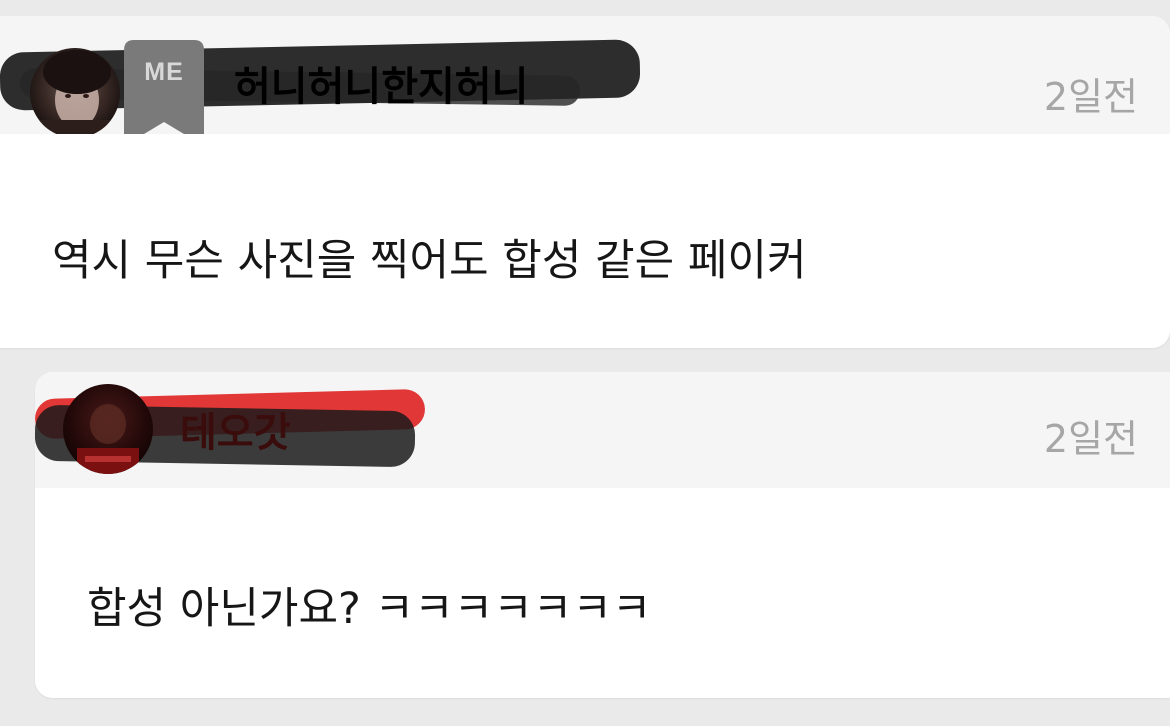 The height and width of the screenshot is (726, 1170). What do you see at coordinates (235, 429) in the screenshot?
I see `username: 테오갓` at bounding box center [235, 429].